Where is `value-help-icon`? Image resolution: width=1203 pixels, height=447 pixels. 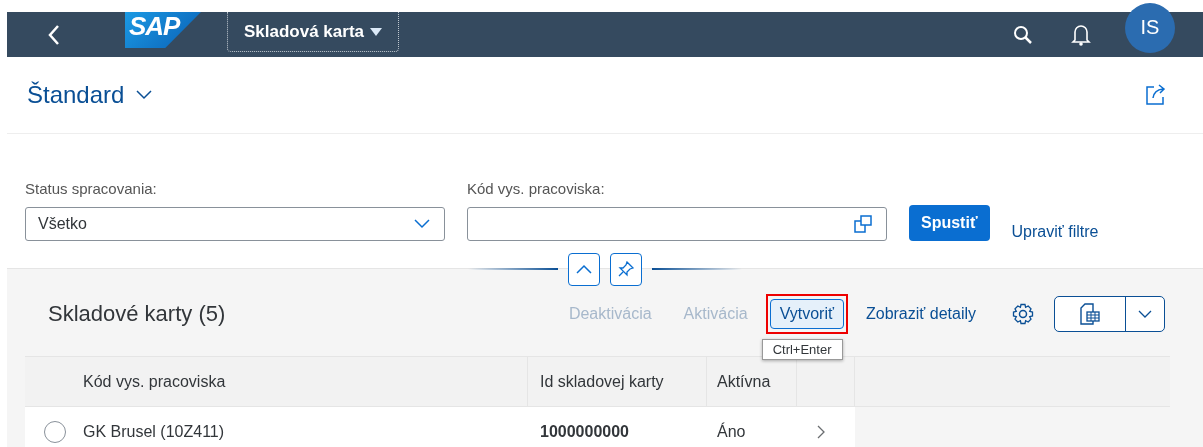
value-help-icon is located at coordinates (863, 224).